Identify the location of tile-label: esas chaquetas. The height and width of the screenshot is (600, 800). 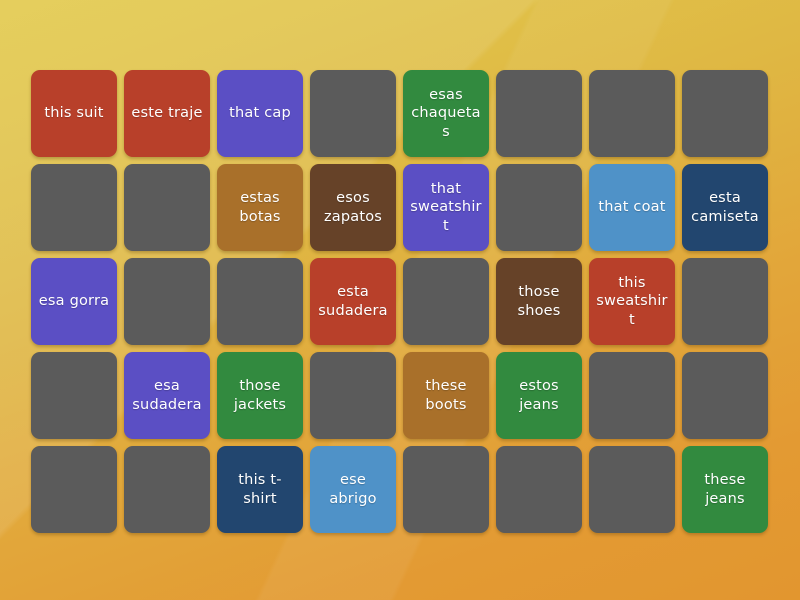
(446, 113).